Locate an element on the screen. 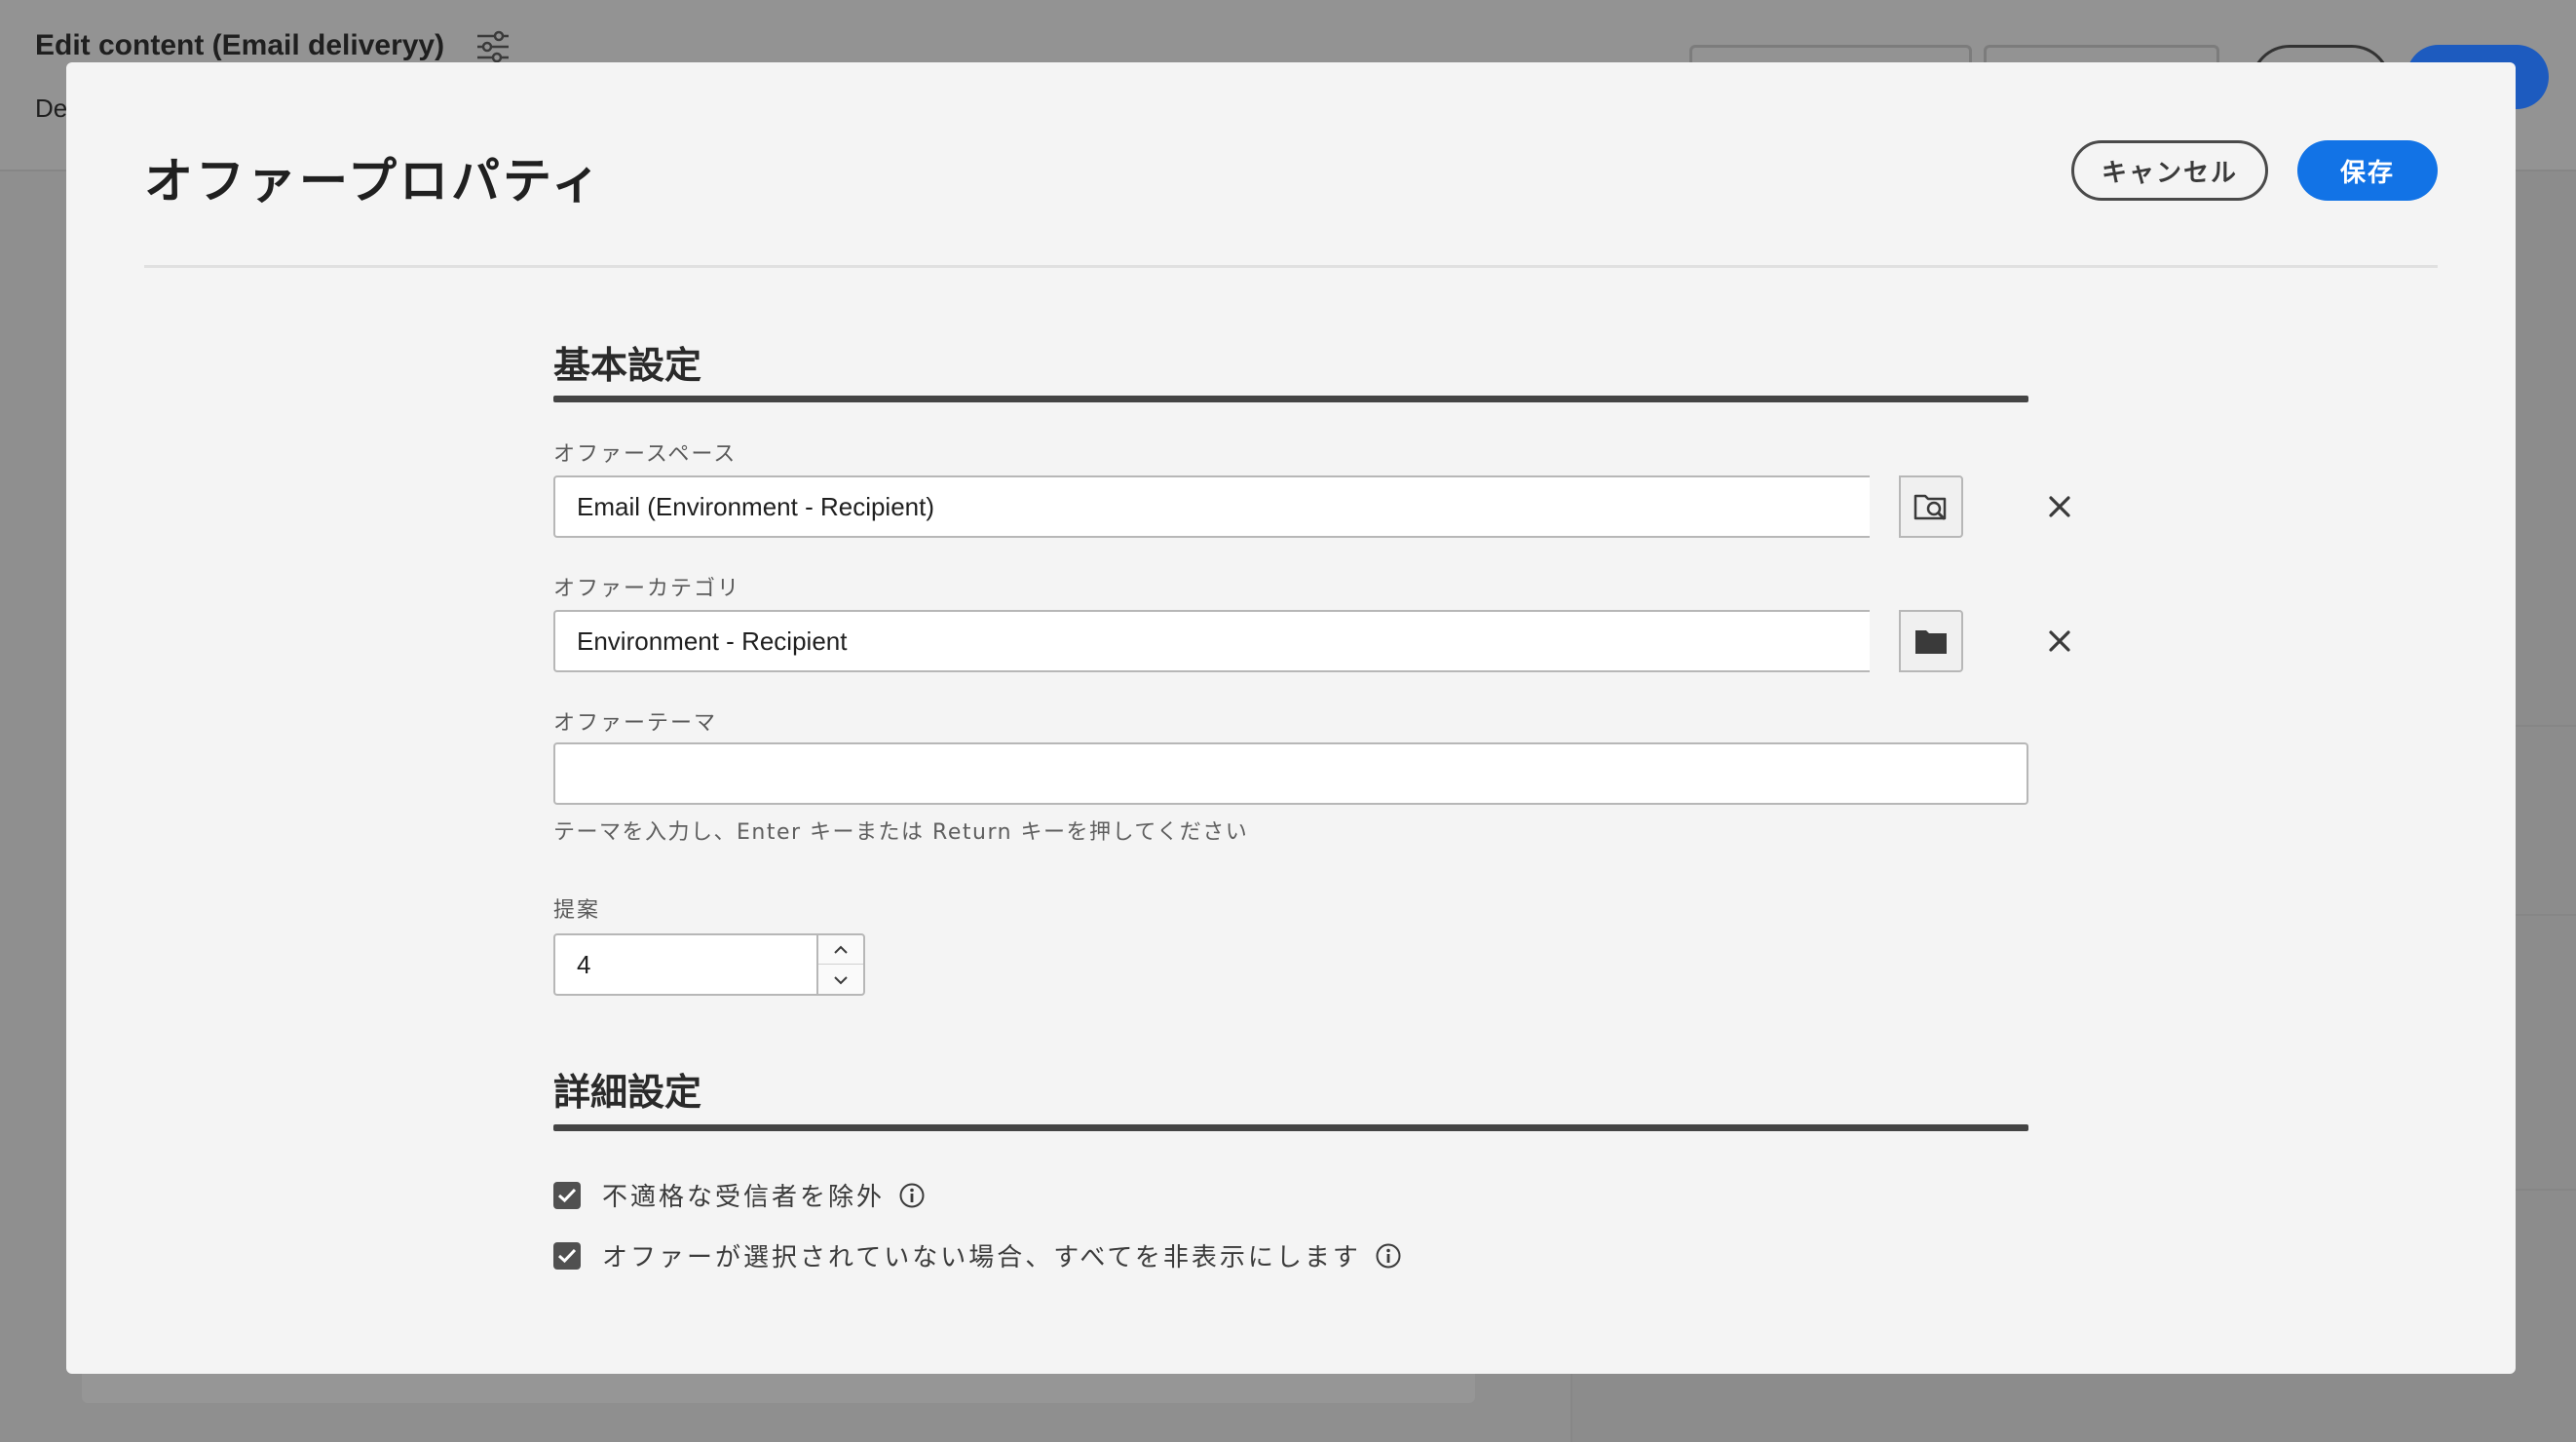  background-tab: De is located at coordinates (51, 109).